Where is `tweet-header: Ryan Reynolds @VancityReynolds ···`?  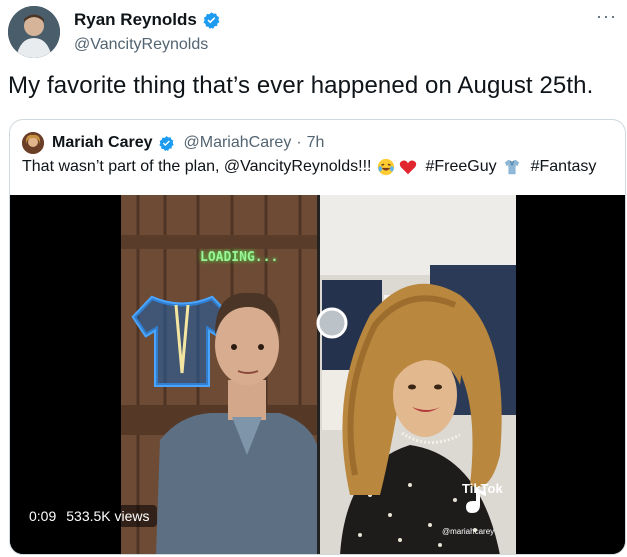 tweet-header: Ryan Reynolds @VancityReynolds ··· is located at coordinates (313, 32).